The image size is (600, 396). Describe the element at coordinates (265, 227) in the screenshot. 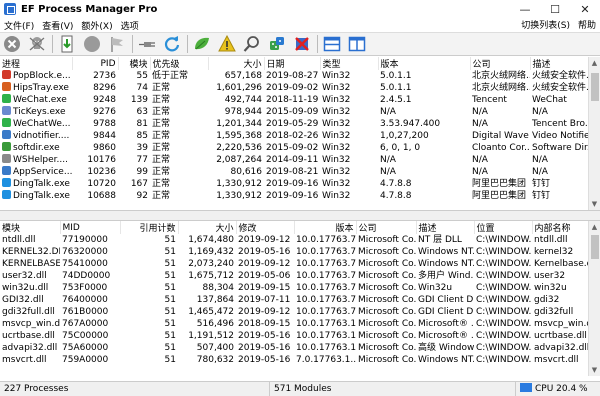

I see `col-modified: 修改` at that location.